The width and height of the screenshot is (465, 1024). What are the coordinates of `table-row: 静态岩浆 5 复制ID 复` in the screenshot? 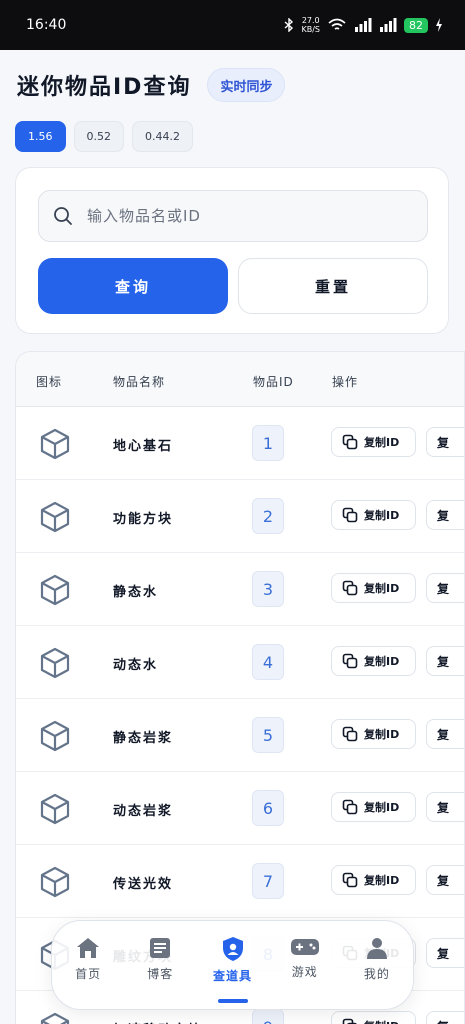 It's located at (240, 735).